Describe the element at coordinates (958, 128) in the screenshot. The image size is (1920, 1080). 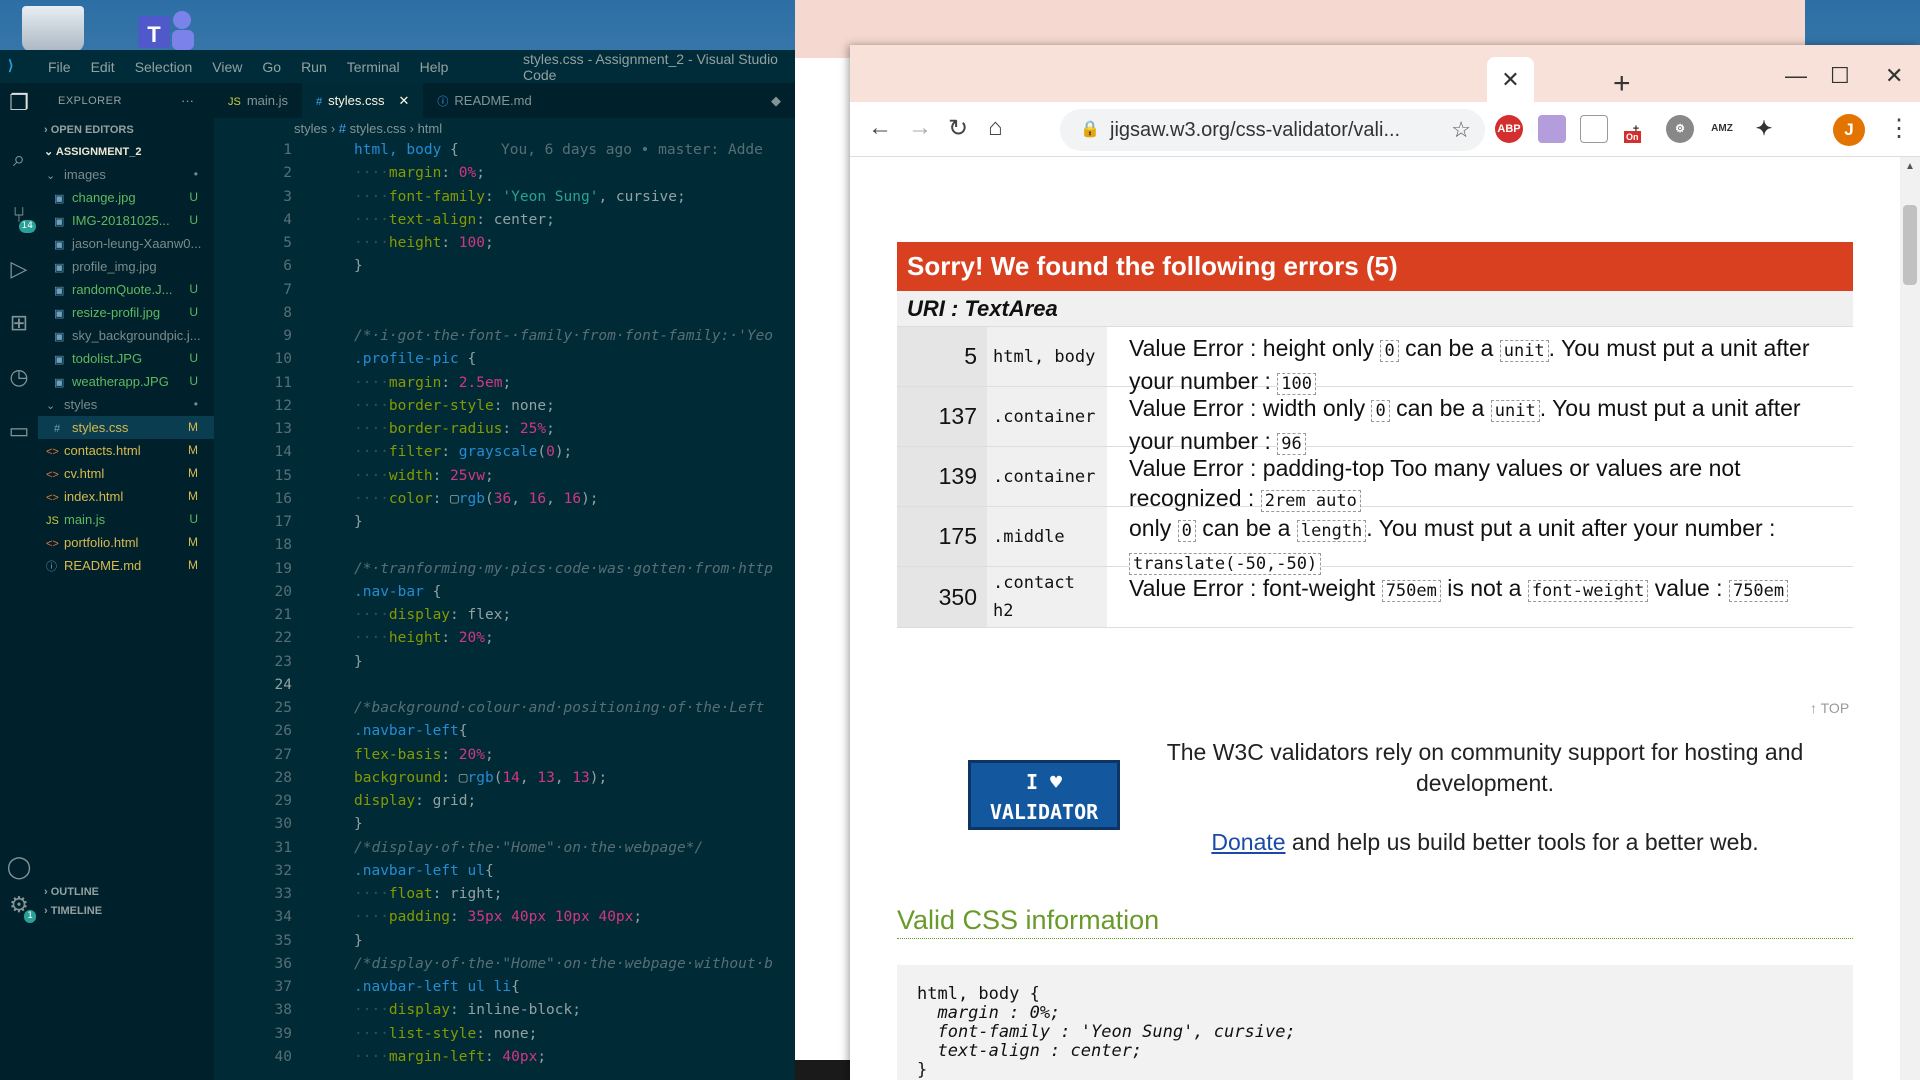
I see `reload-icon: ↻` at that location.